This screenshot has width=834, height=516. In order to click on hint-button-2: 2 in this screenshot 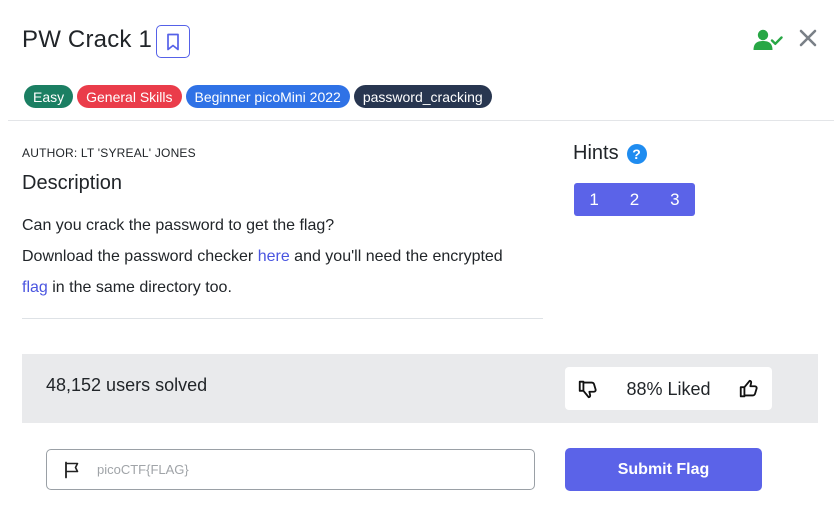, I will do `click(634, 199)`.